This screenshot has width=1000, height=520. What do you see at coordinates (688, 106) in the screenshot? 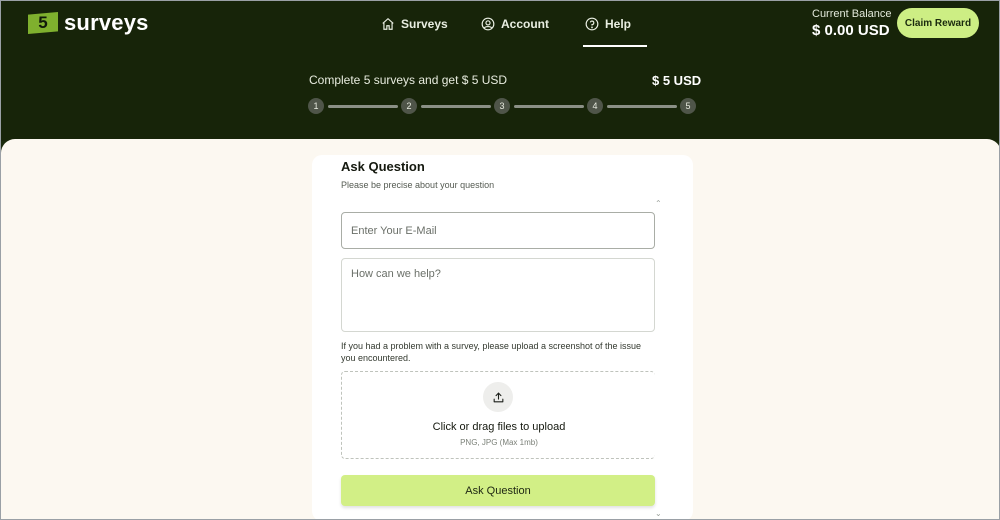
I see `progress-step-5: 5` at bounding box center [688, 106].